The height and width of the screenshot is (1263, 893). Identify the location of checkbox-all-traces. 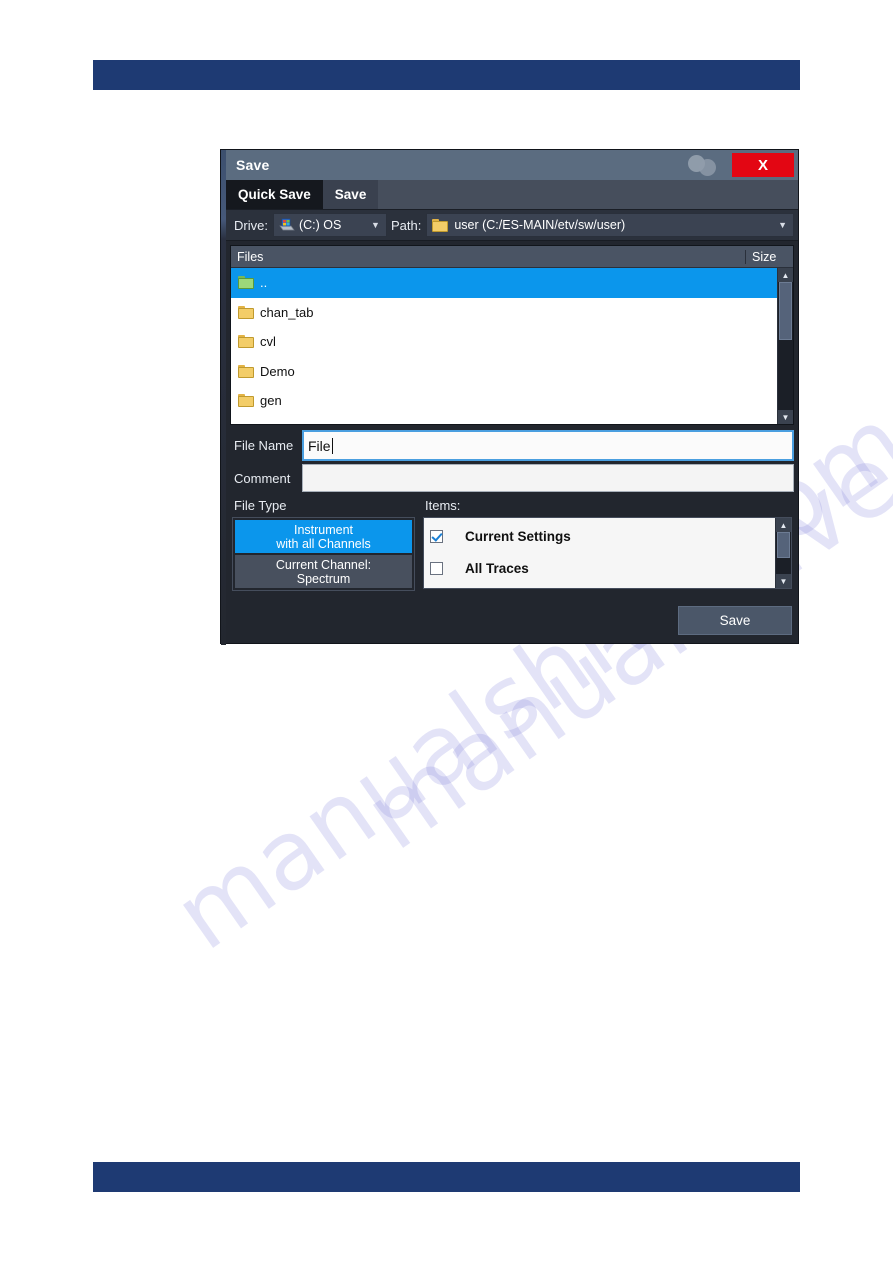
(436, 568).